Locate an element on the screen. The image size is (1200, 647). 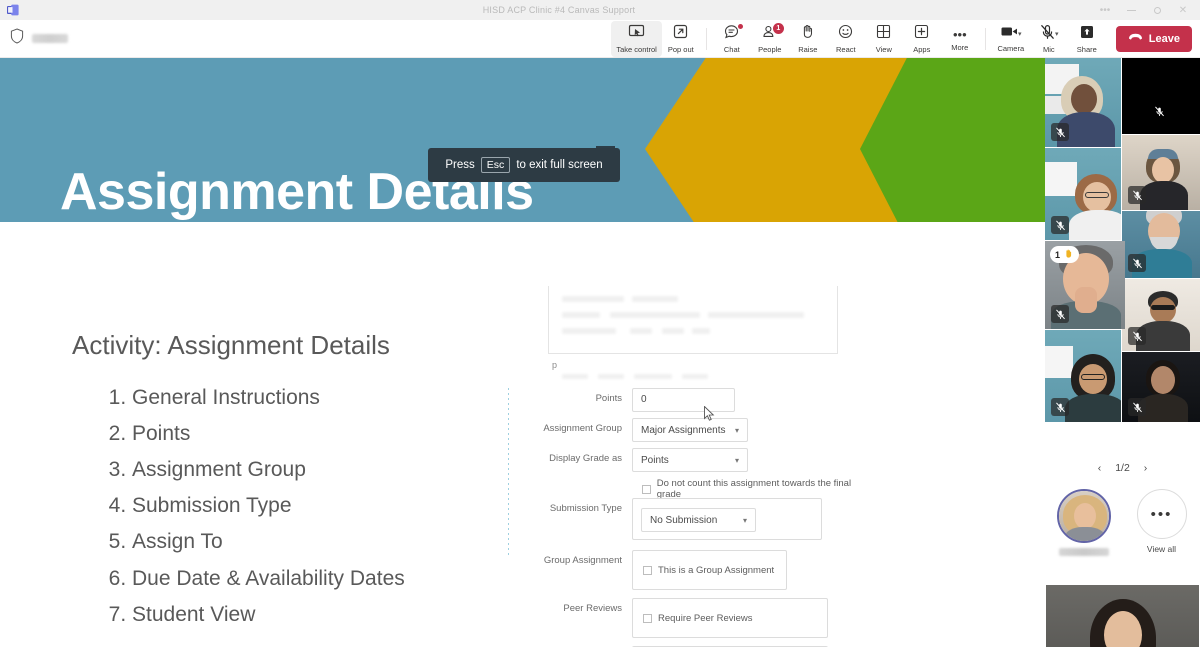
view-all-label: View all is located at coordinates (1161, 549).